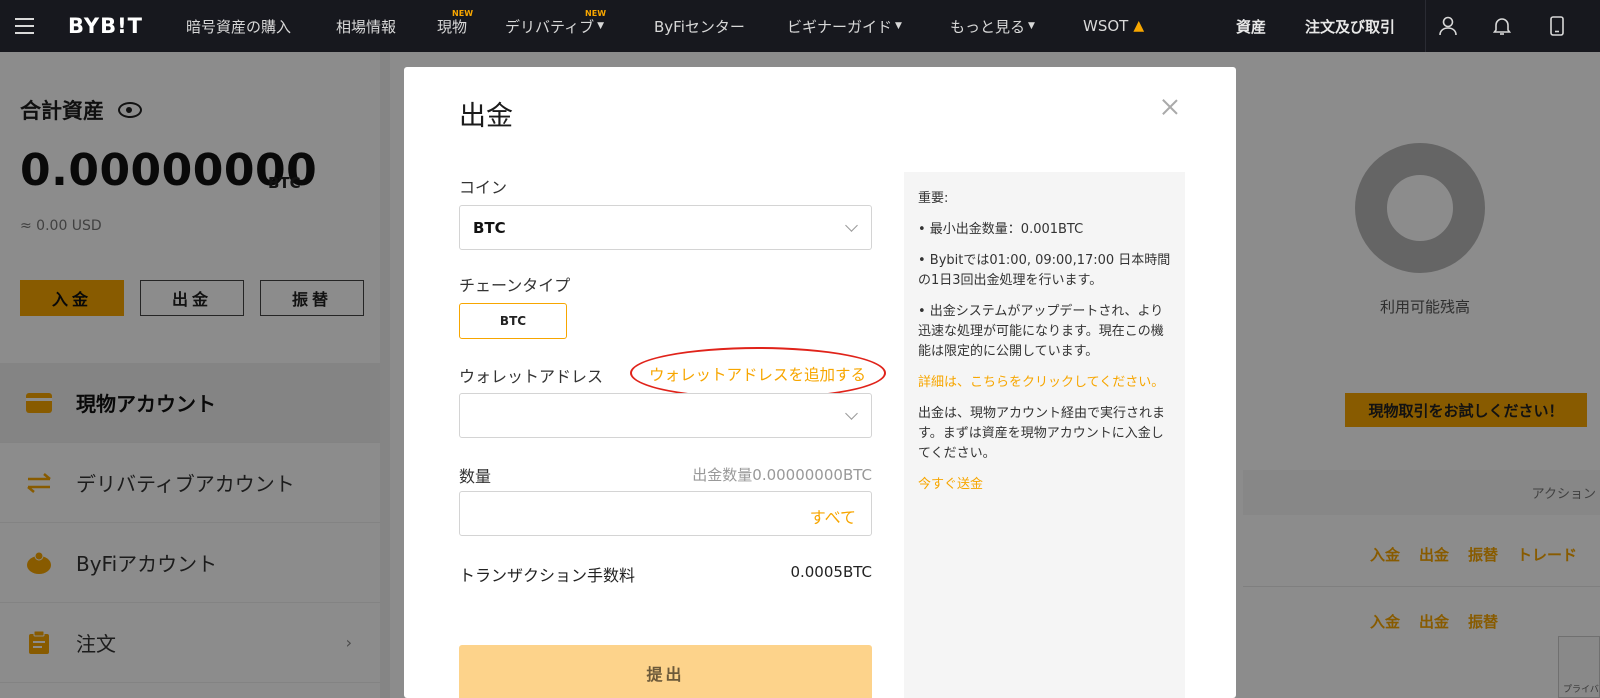  What do you see at coordinates (1502, 26) in the screenshot?
I see `bell-icon` at bounding box center [1502, 26].